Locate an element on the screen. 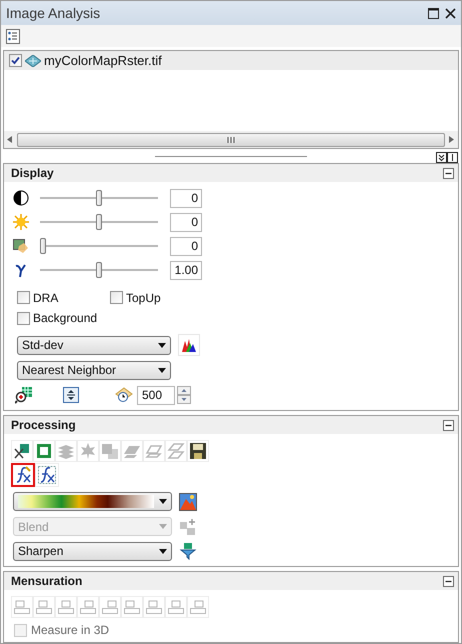 This screenshot has width=462, height=644. scroll-left-icon is located at coordinates (10, 139).